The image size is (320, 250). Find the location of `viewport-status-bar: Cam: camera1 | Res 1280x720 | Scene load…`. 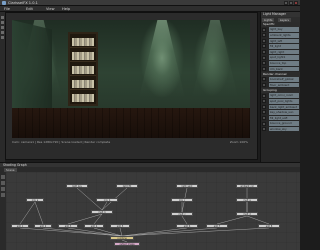

viewport-status-bar: Cam: camera1 | Res 1280x720 | Scene load… is located at coordinates (131, 142).